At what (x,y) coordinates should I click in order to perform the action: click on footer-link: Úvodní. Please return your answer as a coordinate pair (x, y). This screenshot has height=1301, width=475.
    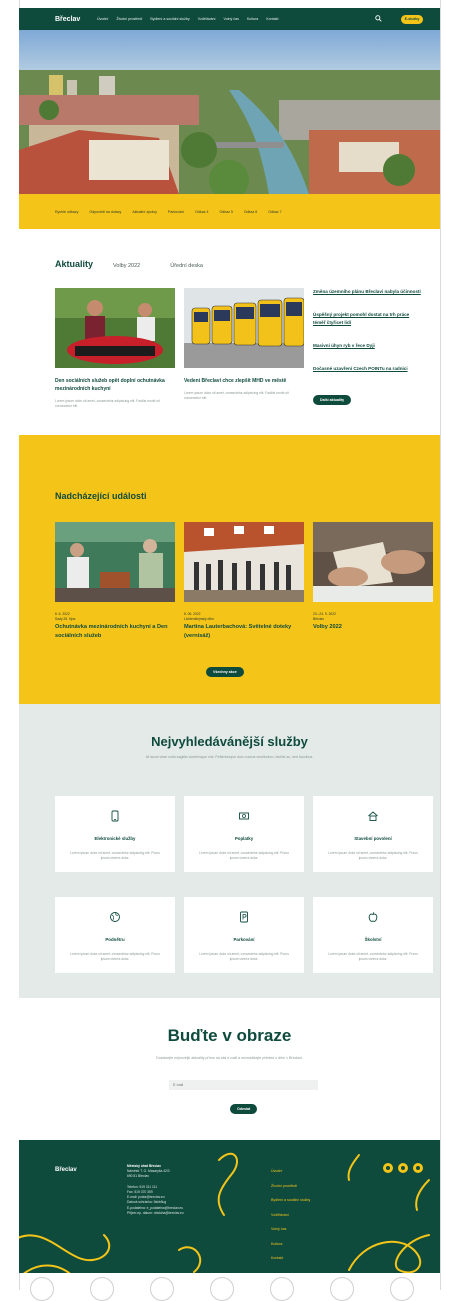
    Looking at the image, I should click on (290, 1171).